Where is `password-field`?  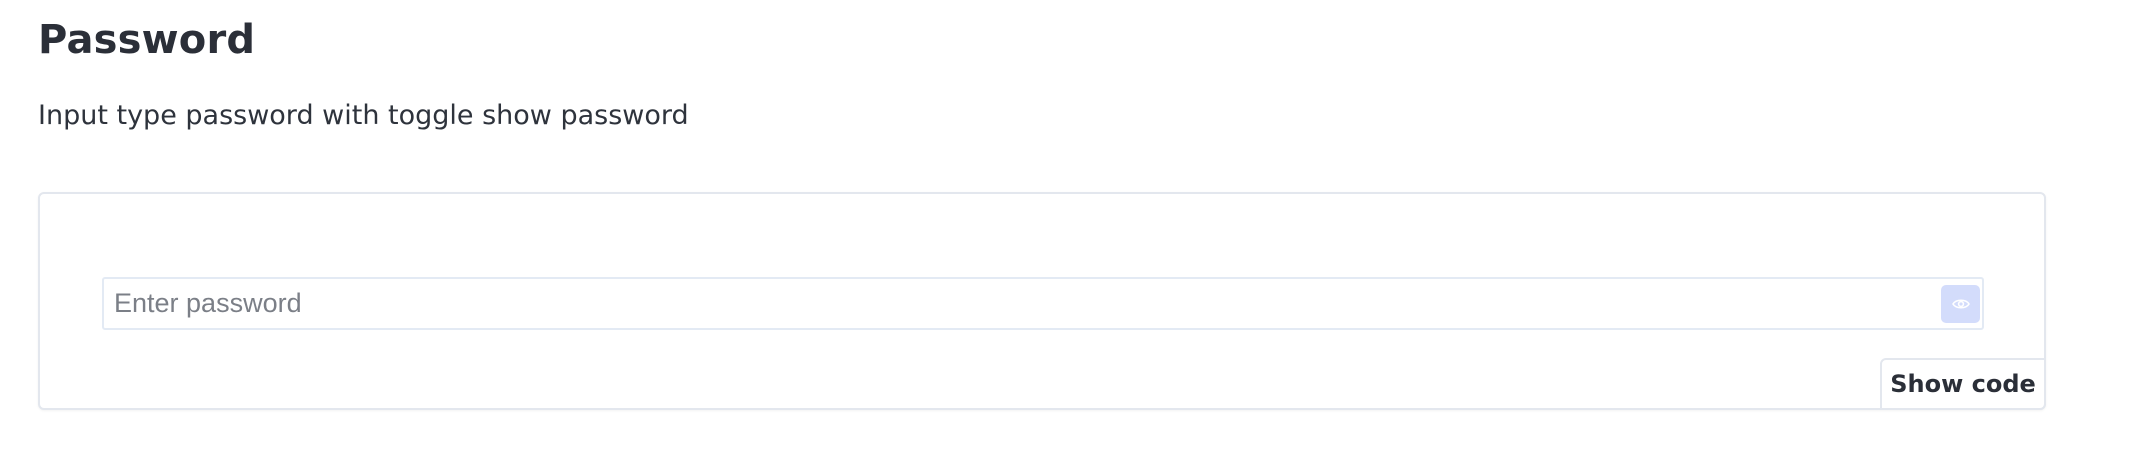 password-field is located at coordinates (1043, 303).